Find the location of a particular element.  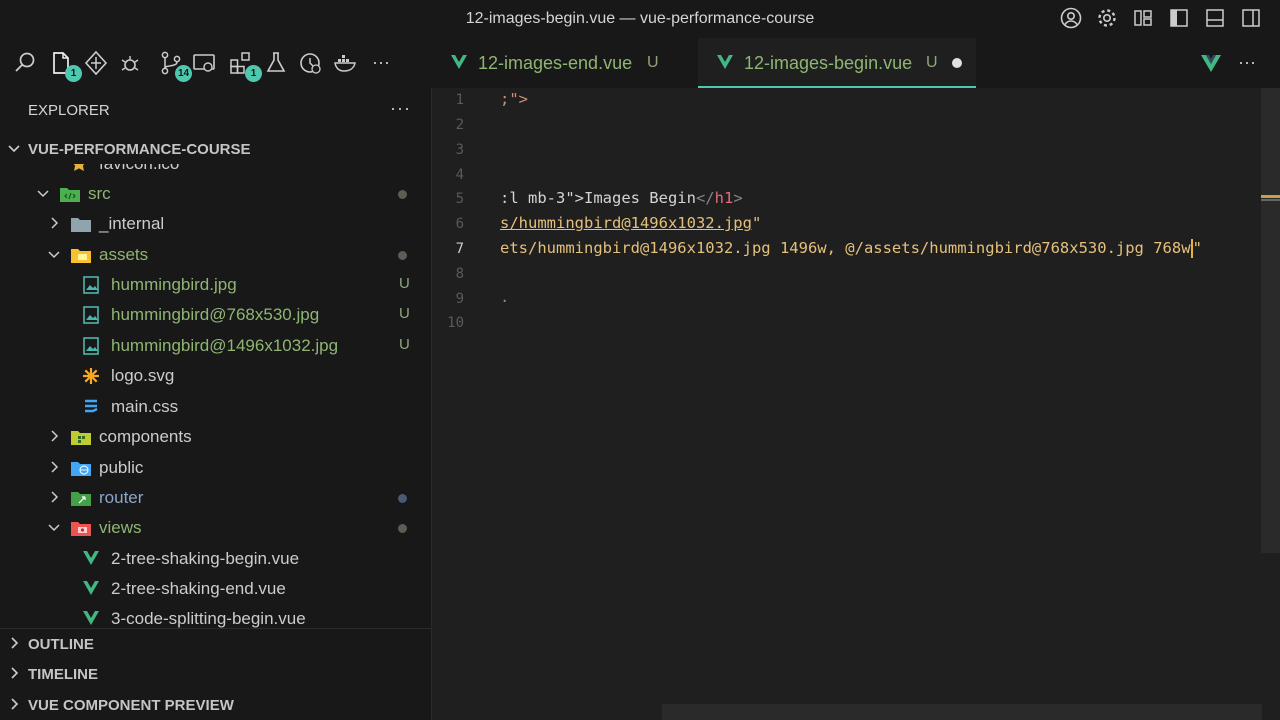

line-number: 10 is located at coordinates (455, 323).